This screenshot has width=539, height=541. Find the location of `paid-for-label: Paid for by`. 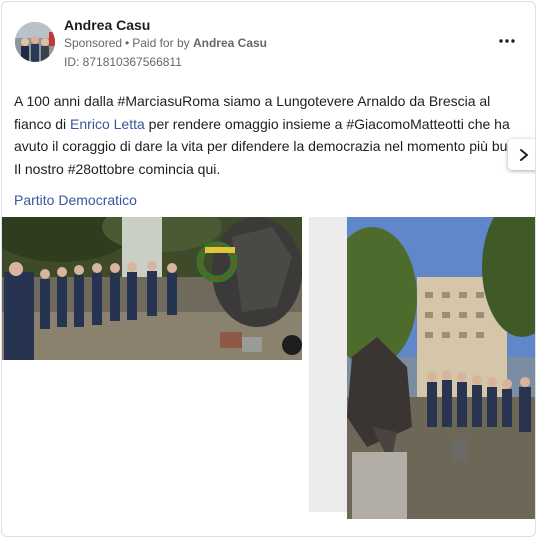

paid-for-label: Paid for by is located at coordinates (161, 43).